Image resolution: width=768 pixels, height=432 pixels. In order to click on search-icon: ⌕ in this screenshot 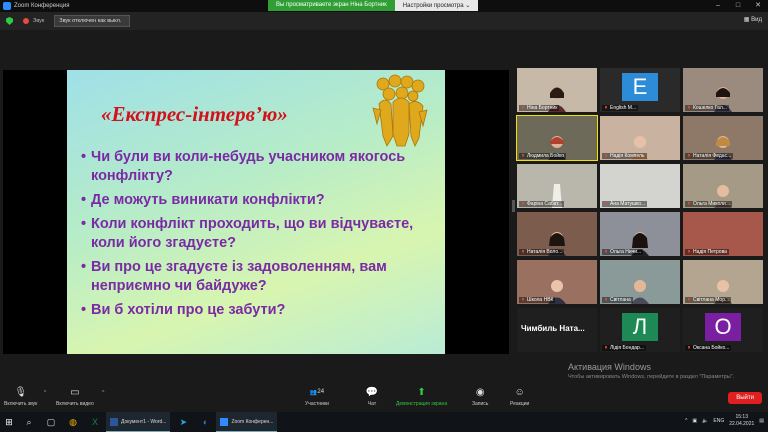, I will do `click(29, 422)`.